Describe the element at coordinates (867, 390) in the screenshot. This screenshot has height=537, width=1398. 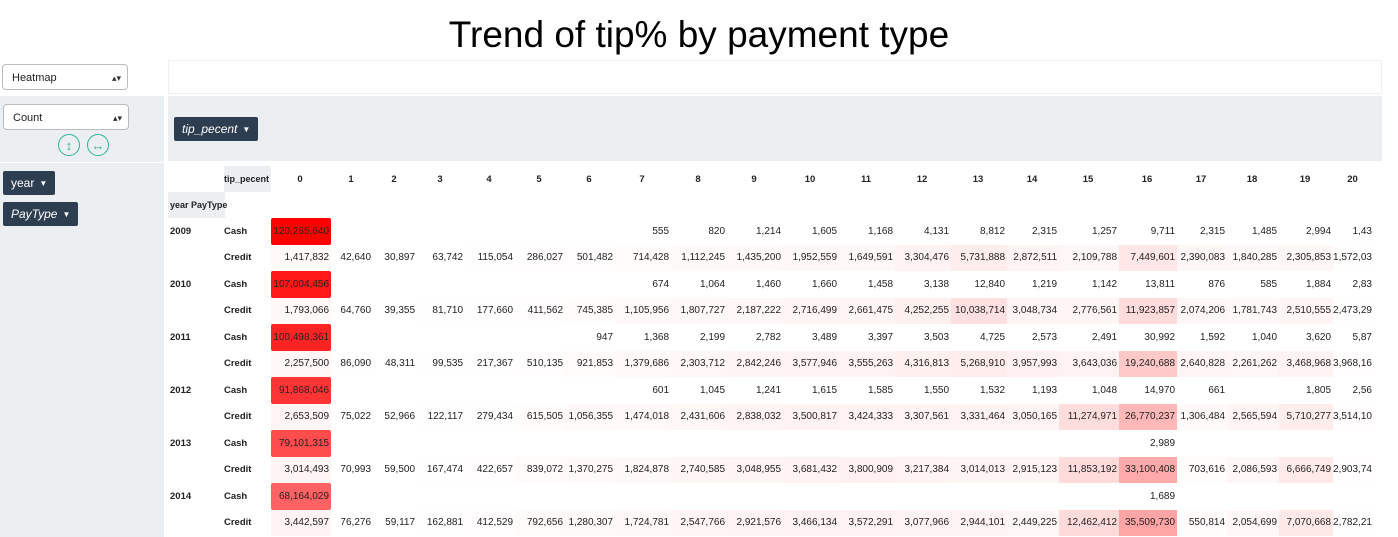
I see `heatmap-cell: 1,585` at that location.